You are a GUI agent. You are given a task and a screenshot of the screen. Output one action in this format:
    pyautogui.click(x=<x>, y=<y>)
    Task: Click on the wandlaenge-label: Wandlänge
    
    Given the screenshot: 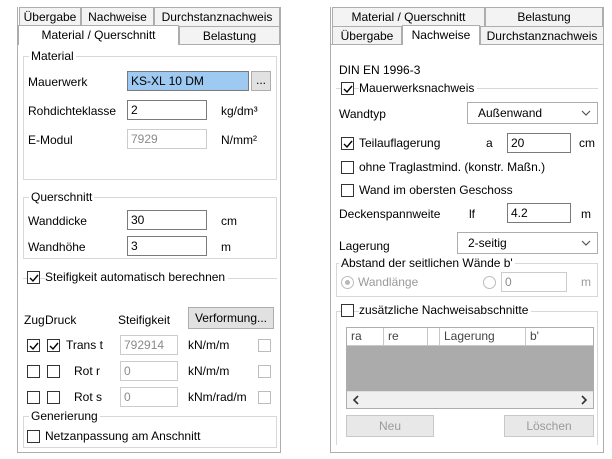 What is the action you would take?
    pyautogui.click(x=388, y=282)
    